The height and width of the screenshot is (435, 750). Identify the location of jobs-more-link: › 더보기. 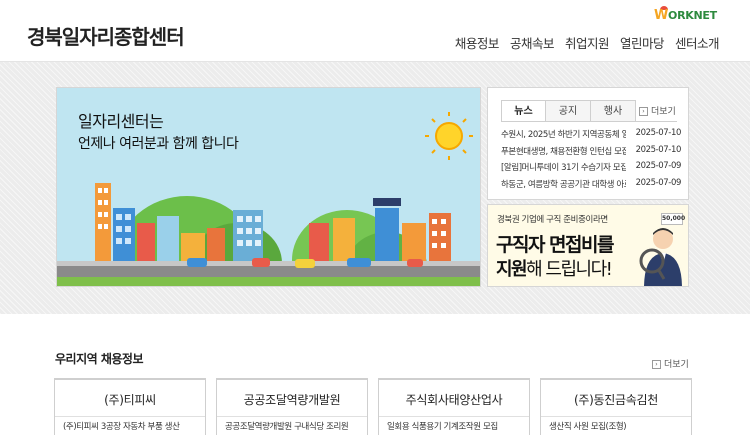
(670, 363).